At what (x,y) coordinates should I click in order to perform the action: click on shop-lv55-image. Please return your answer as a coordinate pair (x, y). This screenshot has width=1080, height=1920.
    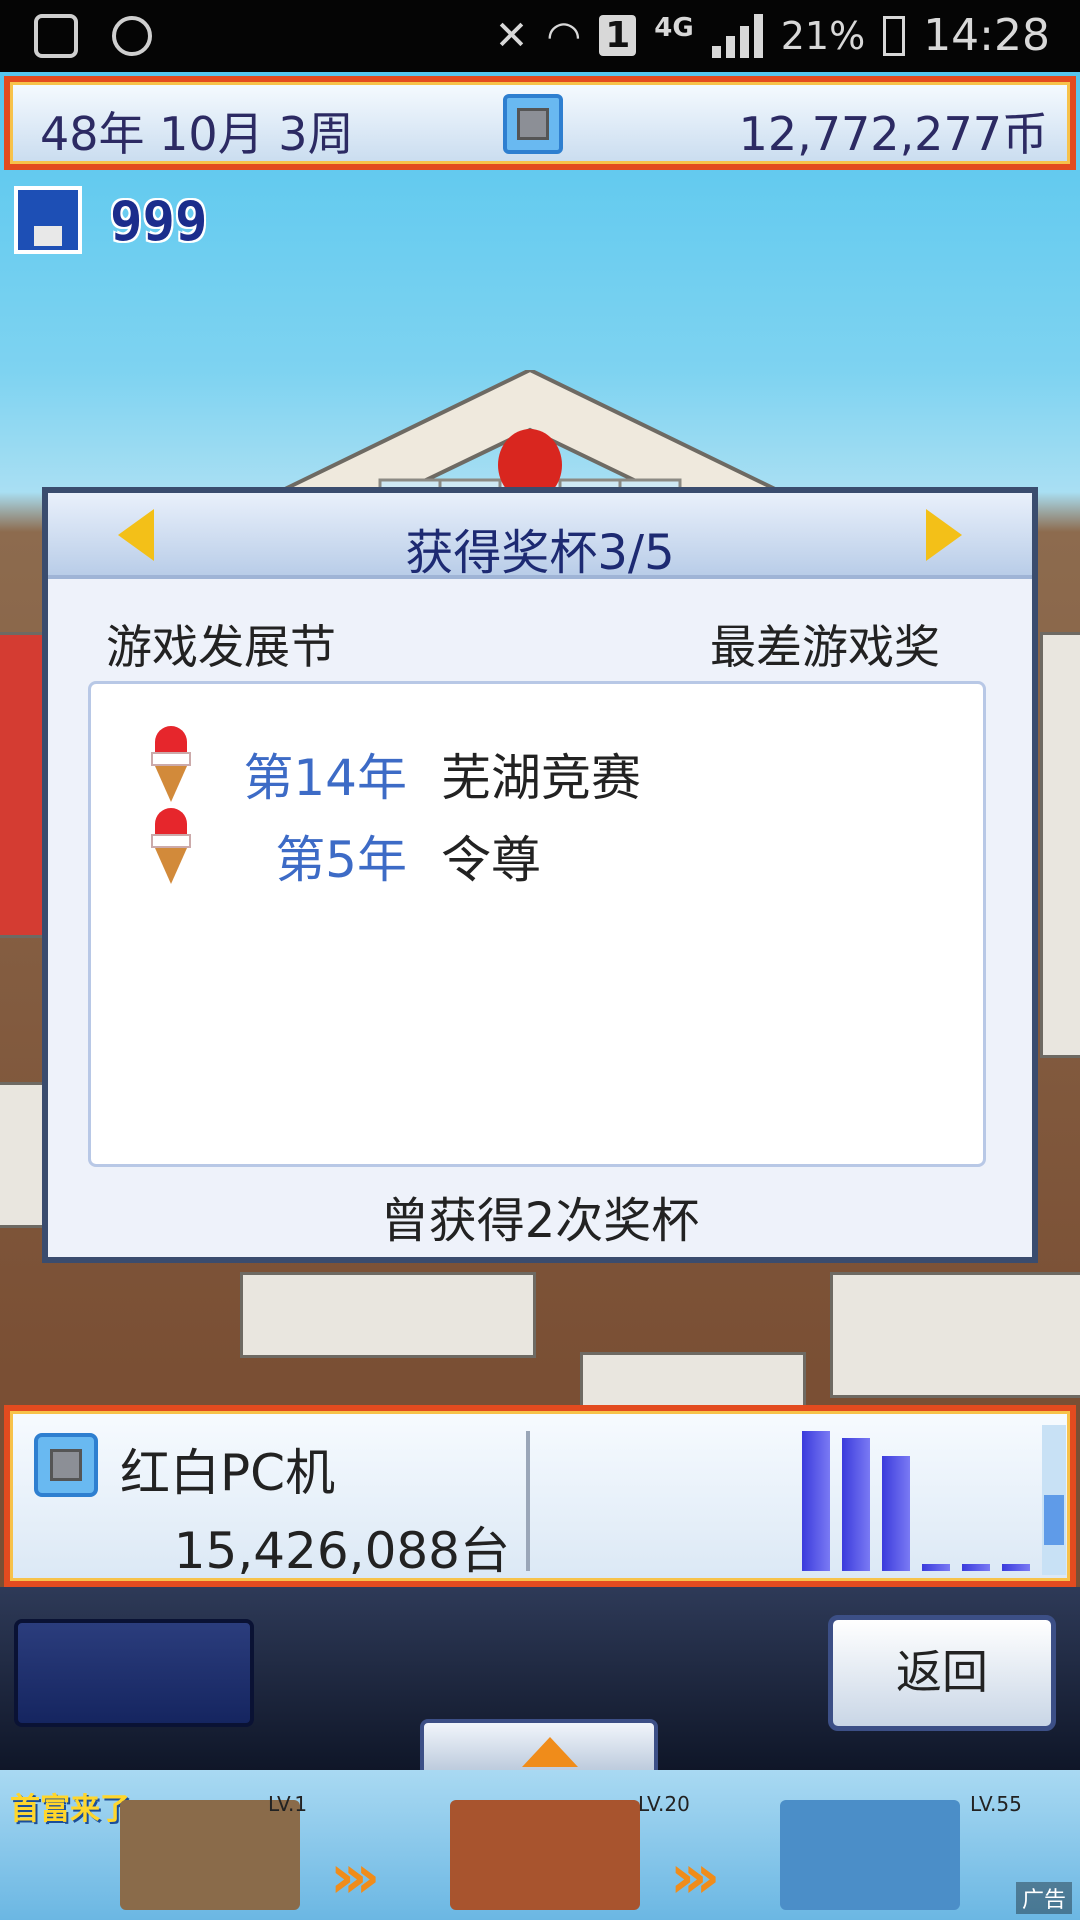
    Looking at the image, I should click on (870, 1855).